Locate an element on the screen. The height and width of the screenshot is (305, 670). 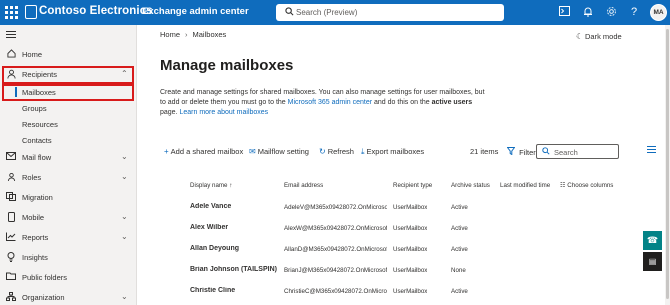
highlight-box-mailboxes is located at coordinates (68, 92).